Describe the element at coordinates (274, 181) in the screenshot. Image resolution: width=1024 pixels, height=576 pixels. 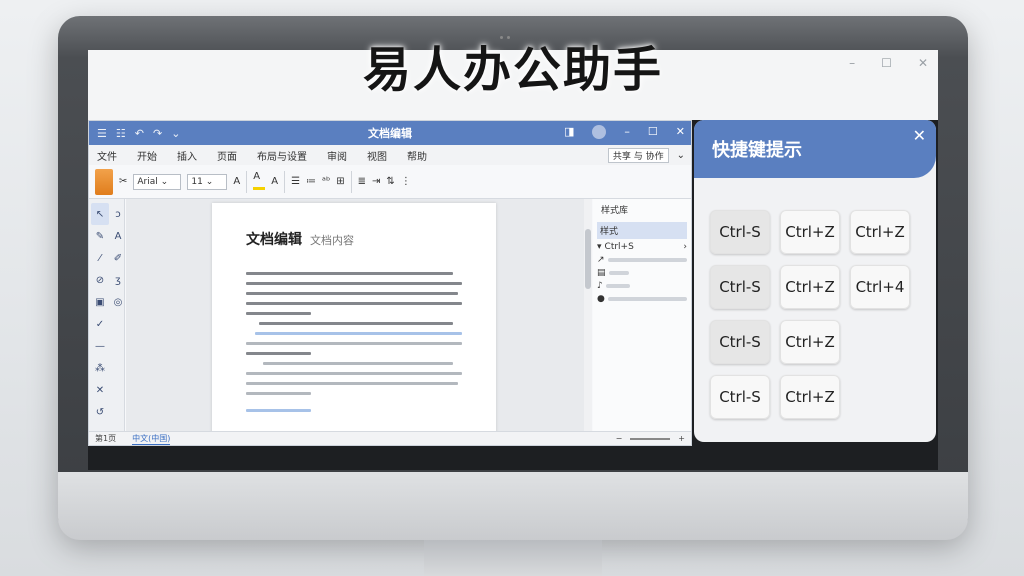
I see `bold-icon: A` at that location.